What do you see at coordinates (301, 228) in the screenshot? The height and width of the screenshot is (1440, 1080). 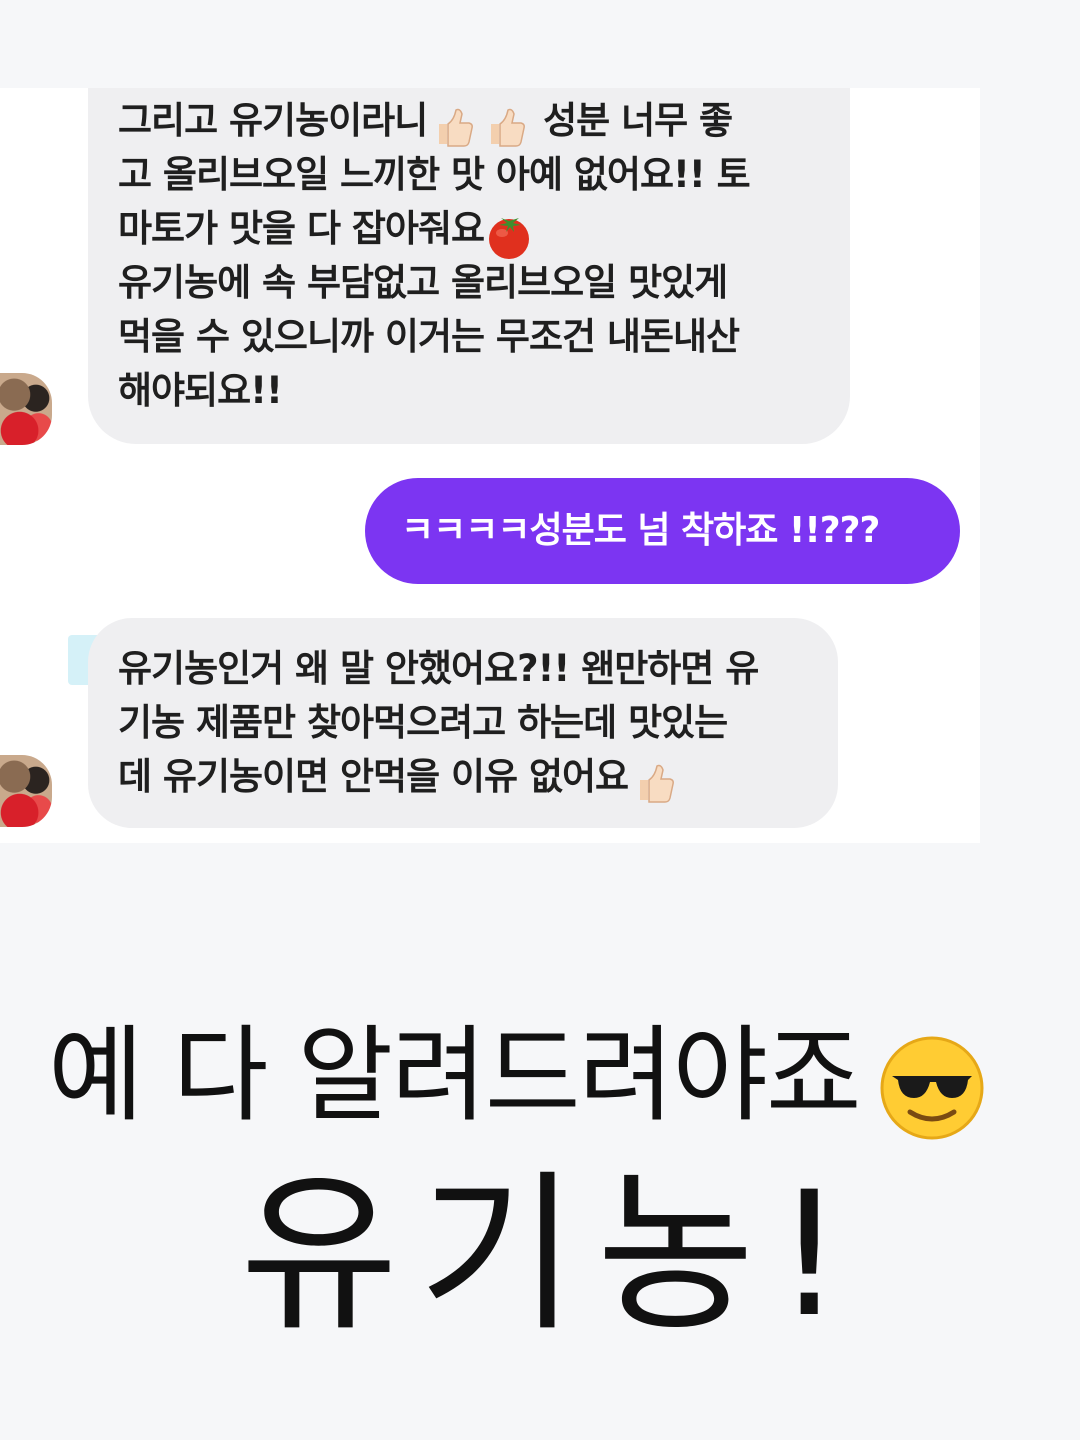 I see `message-text: 마토가 맛을 다 잡아줘요` at bounding box center [301, 228].